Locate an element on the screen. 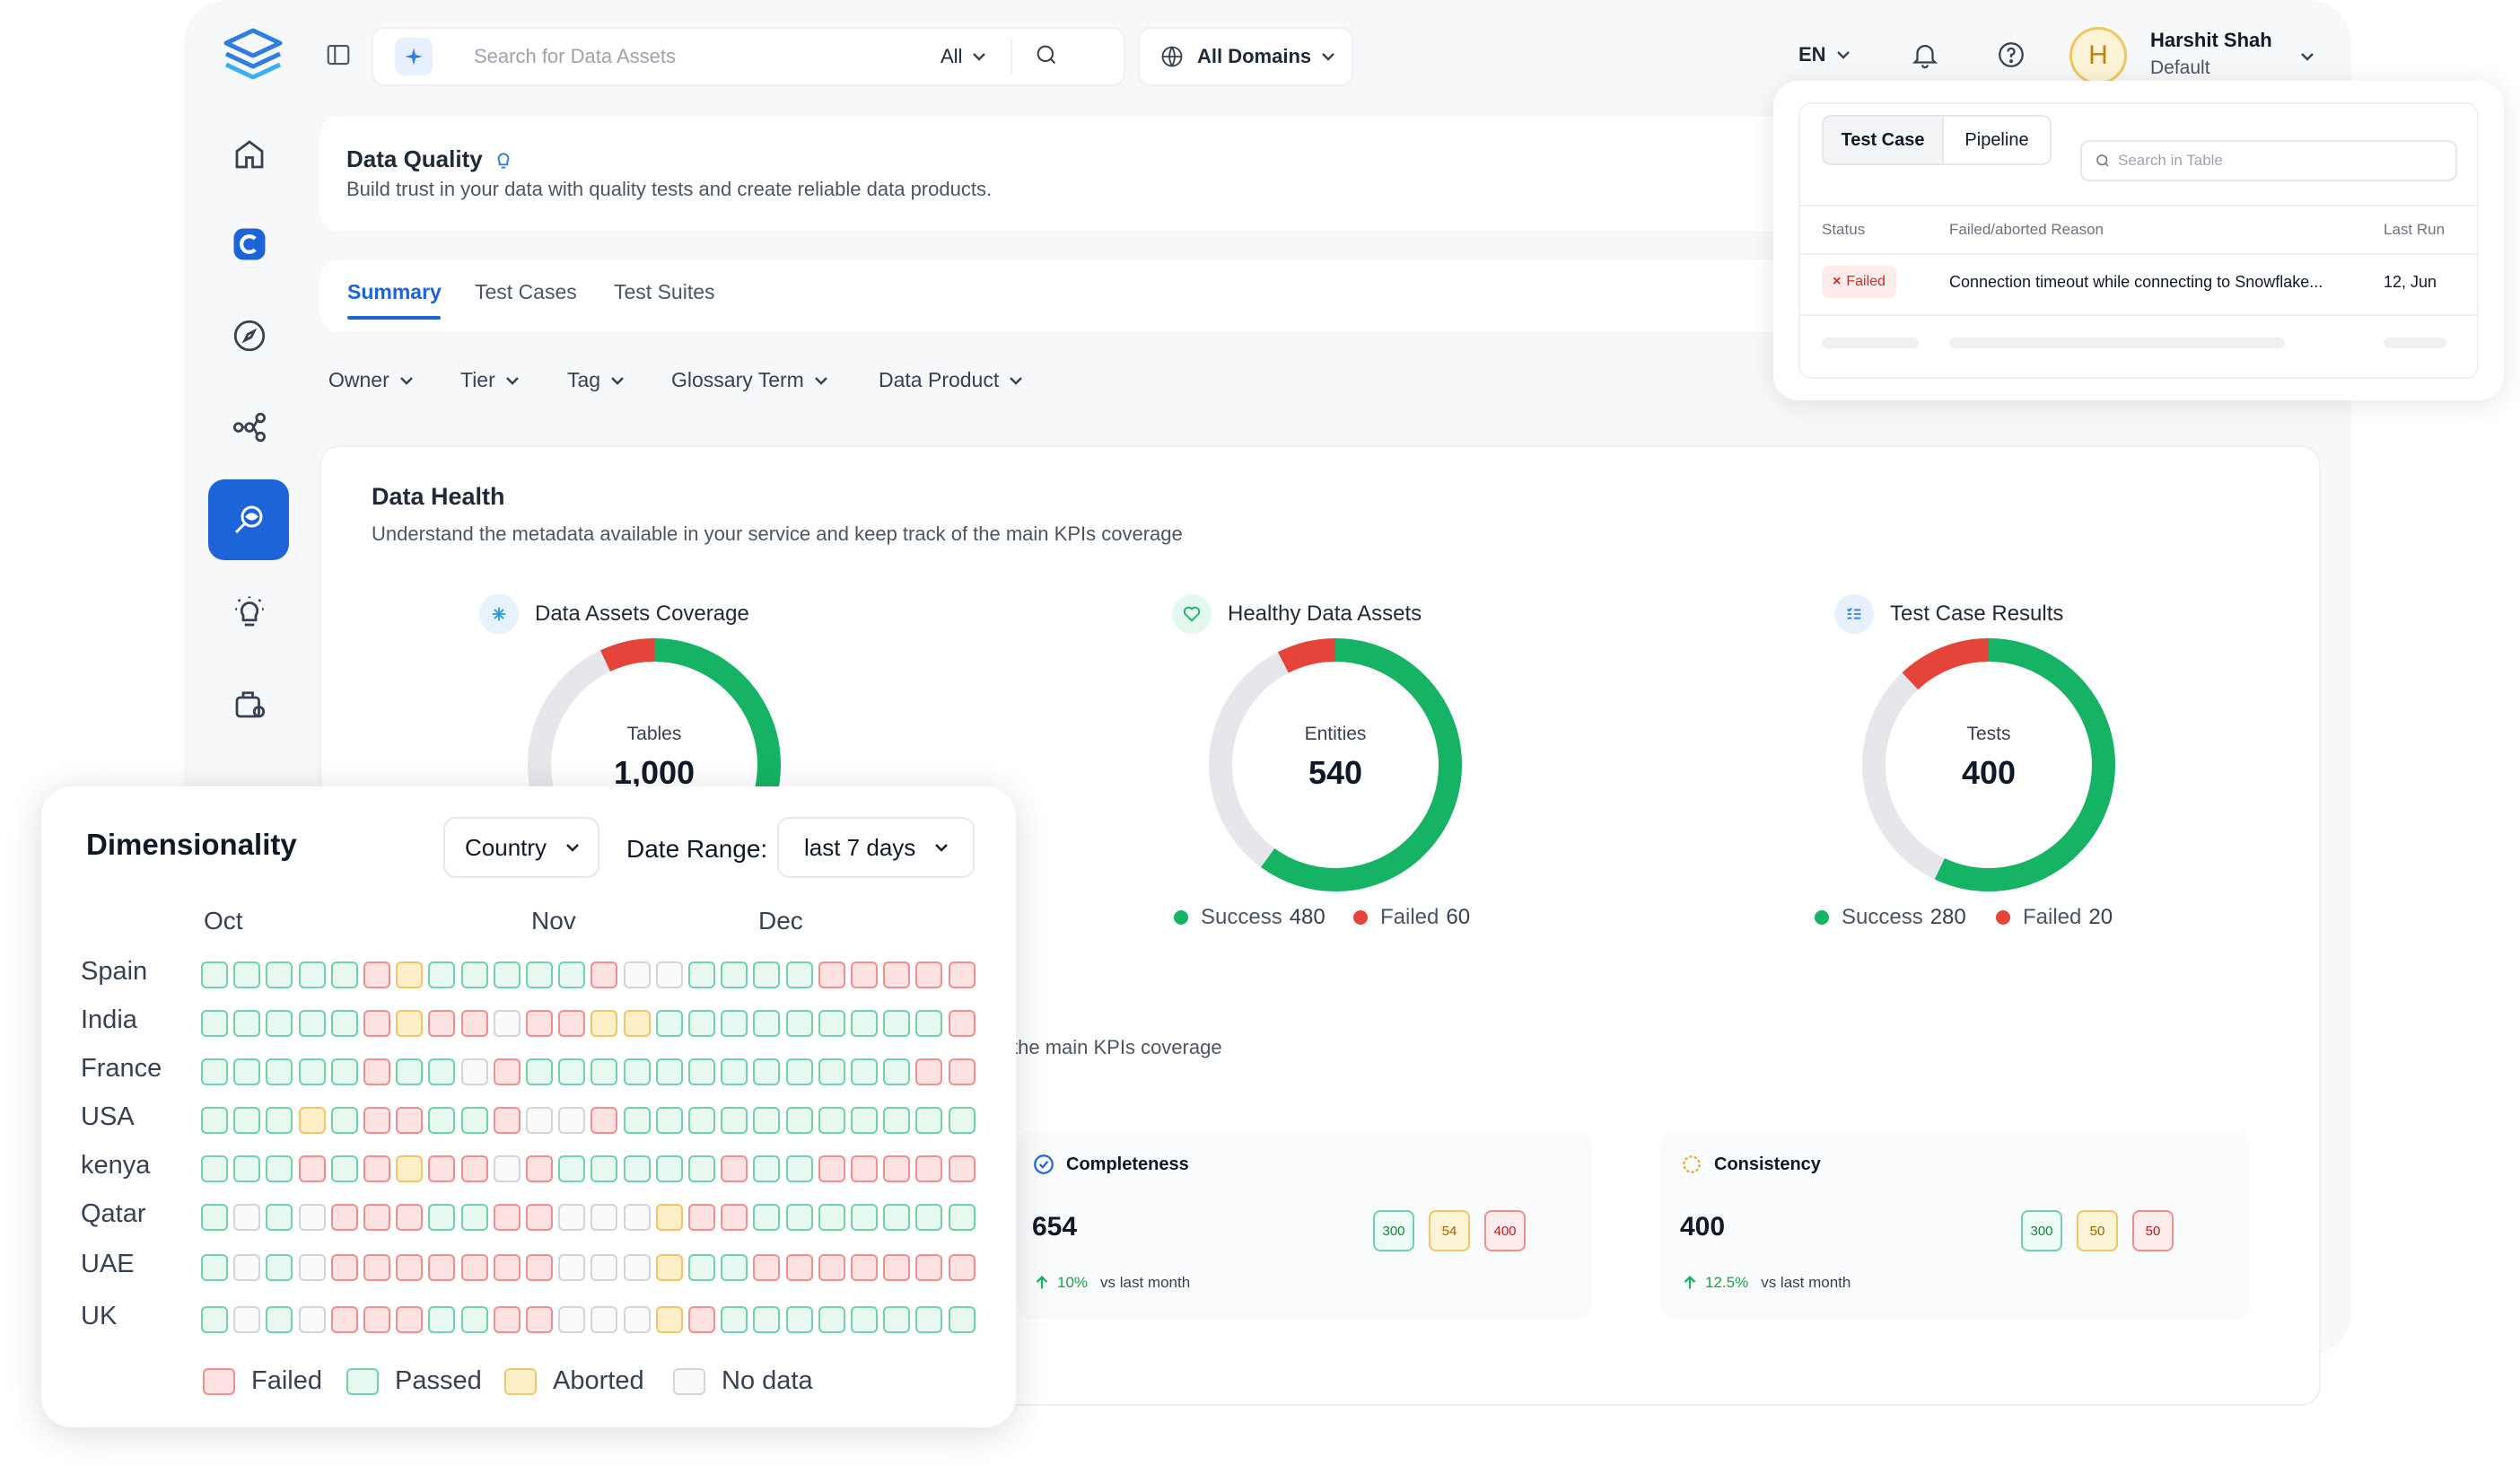  search-input: Search for Data Assets is located at coordinates (707, 57).